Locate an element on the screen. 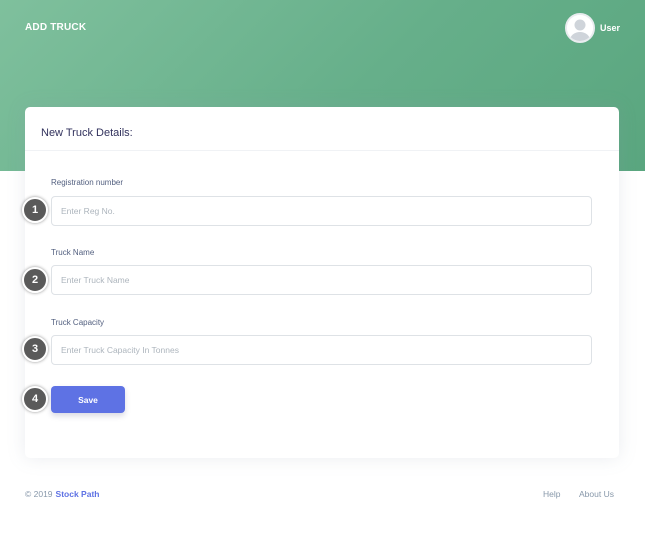  card-title: New Truck Details: is located at coordinates (87, 133).